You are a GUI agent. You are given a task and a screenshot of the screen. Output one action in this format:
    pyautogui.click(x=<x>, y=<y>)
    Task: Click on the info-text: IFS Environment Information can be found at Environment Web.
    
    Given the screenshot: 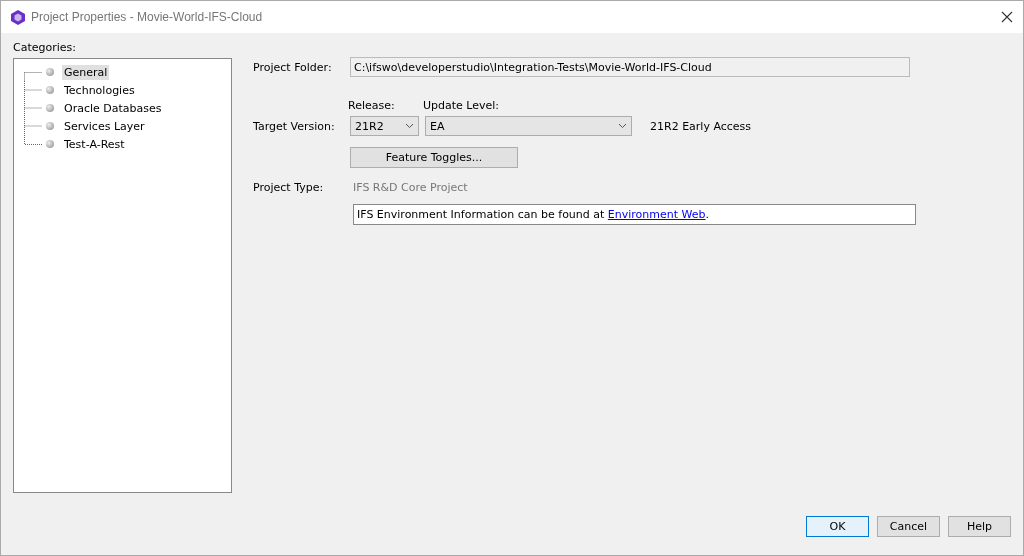 What is the action you would take?
    pyautogui.click(x=533, y=214)
    